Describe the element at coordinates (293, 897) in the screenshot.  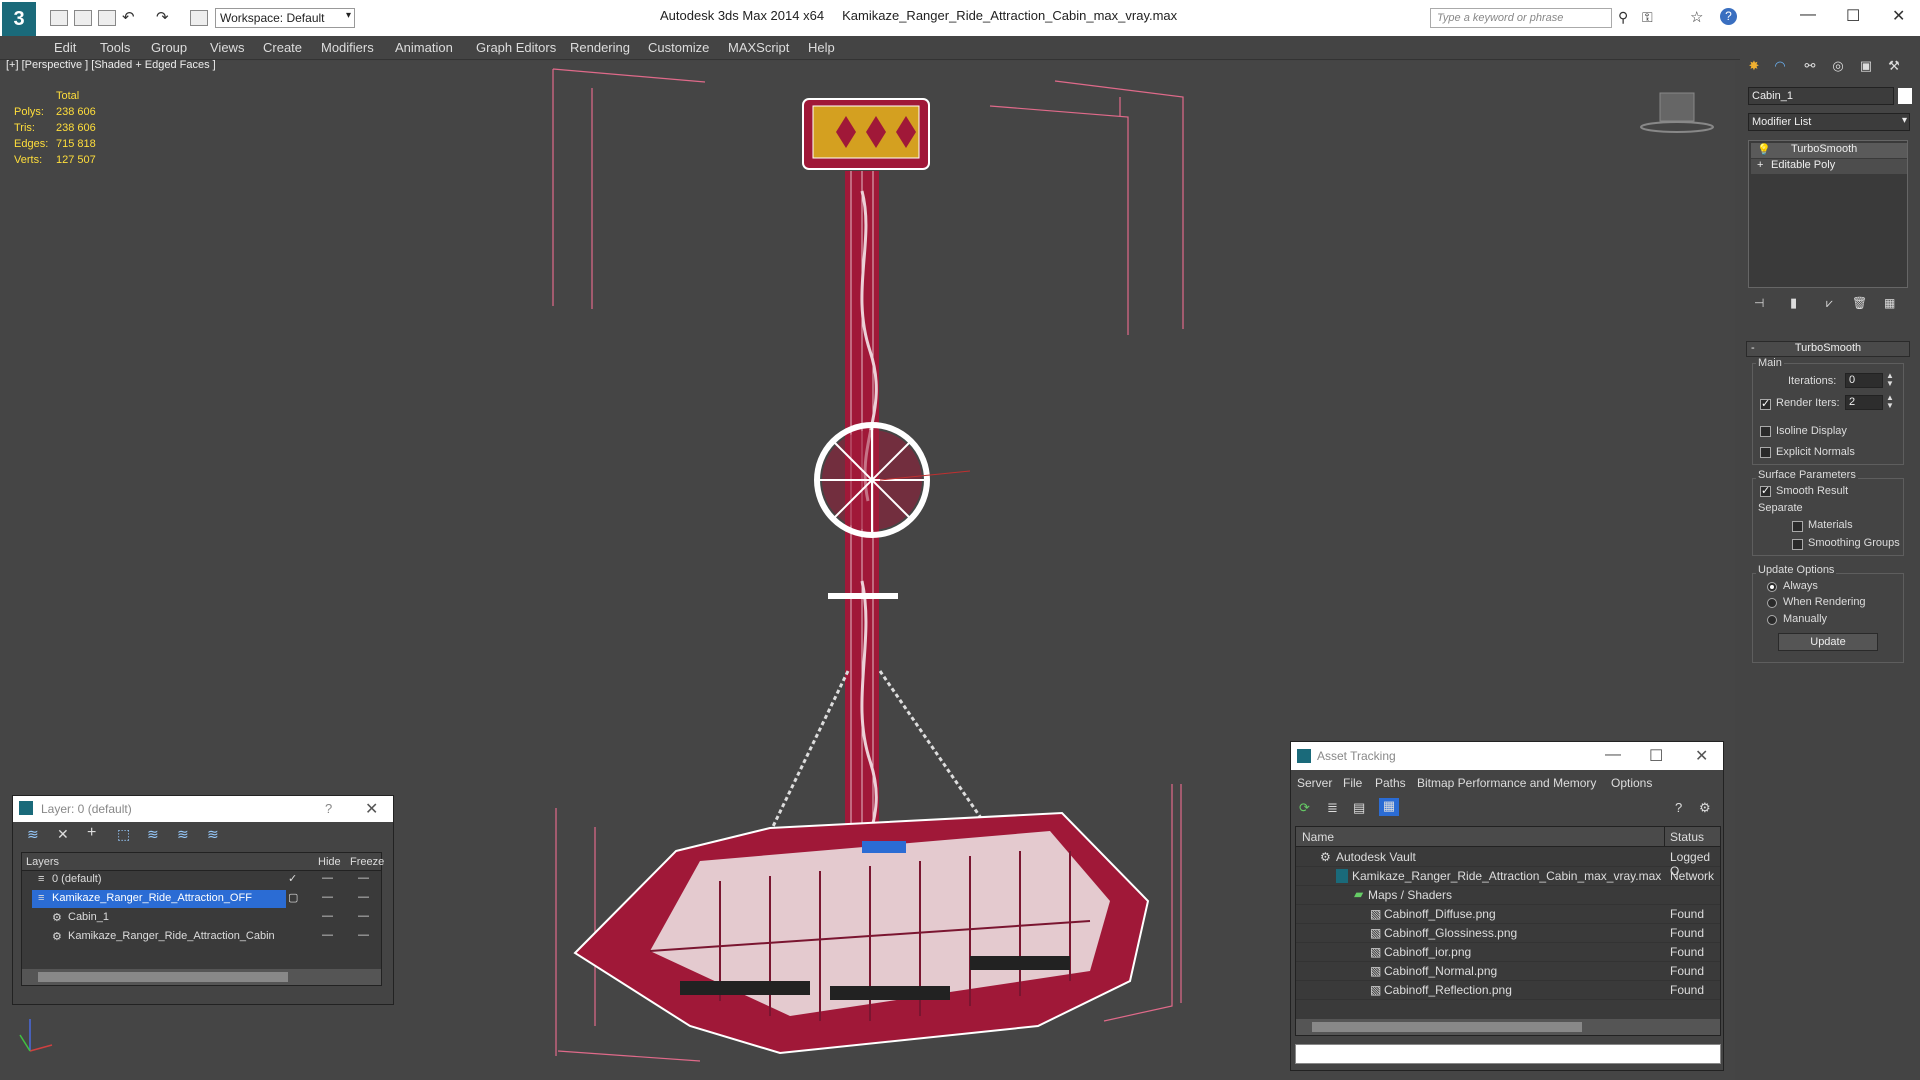
I see `current-layer-icon: ▢` at that location.